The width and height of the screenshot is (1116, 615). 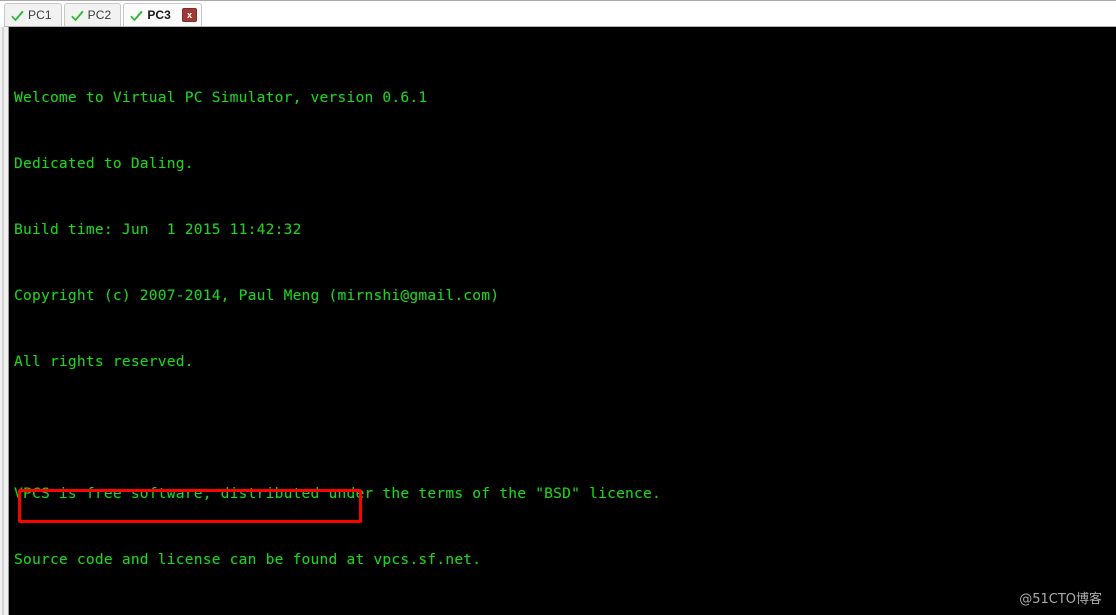 I want to click on tab-pc1-label: PC1, so click(x=40, y=15).